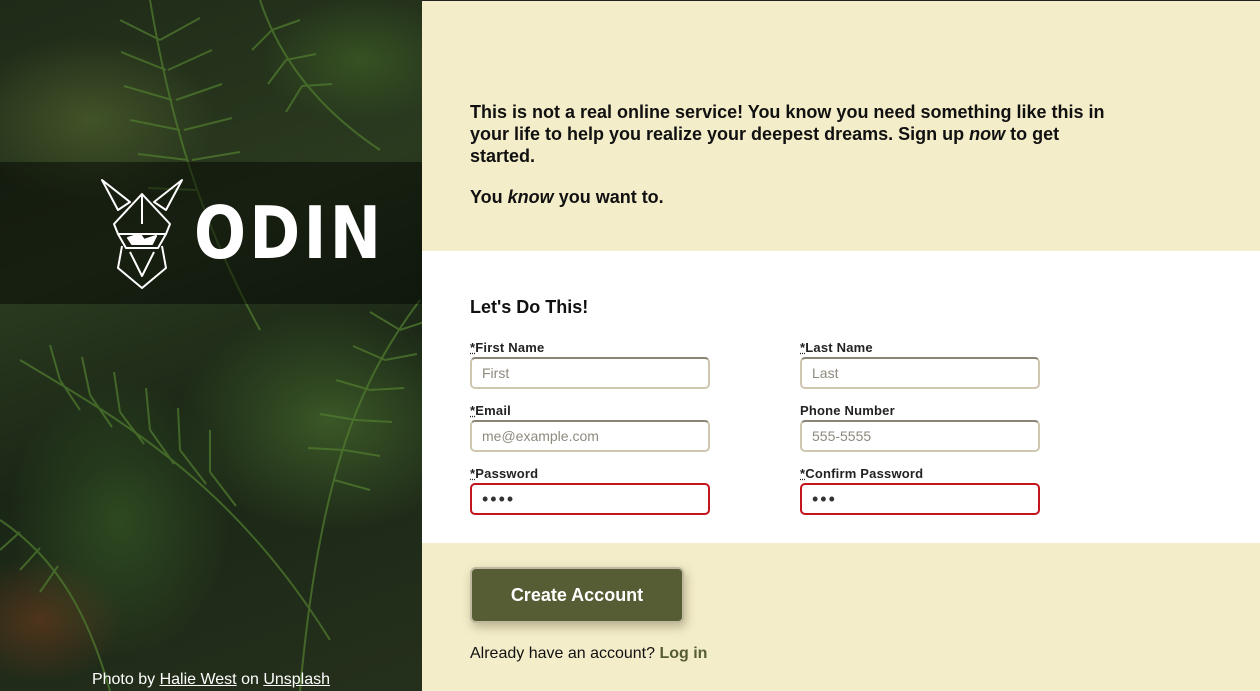 Image resolution: width=1260 pixels, height=691 pixels. I want to click on intro-emphasis-now: now, so click(987, 134).